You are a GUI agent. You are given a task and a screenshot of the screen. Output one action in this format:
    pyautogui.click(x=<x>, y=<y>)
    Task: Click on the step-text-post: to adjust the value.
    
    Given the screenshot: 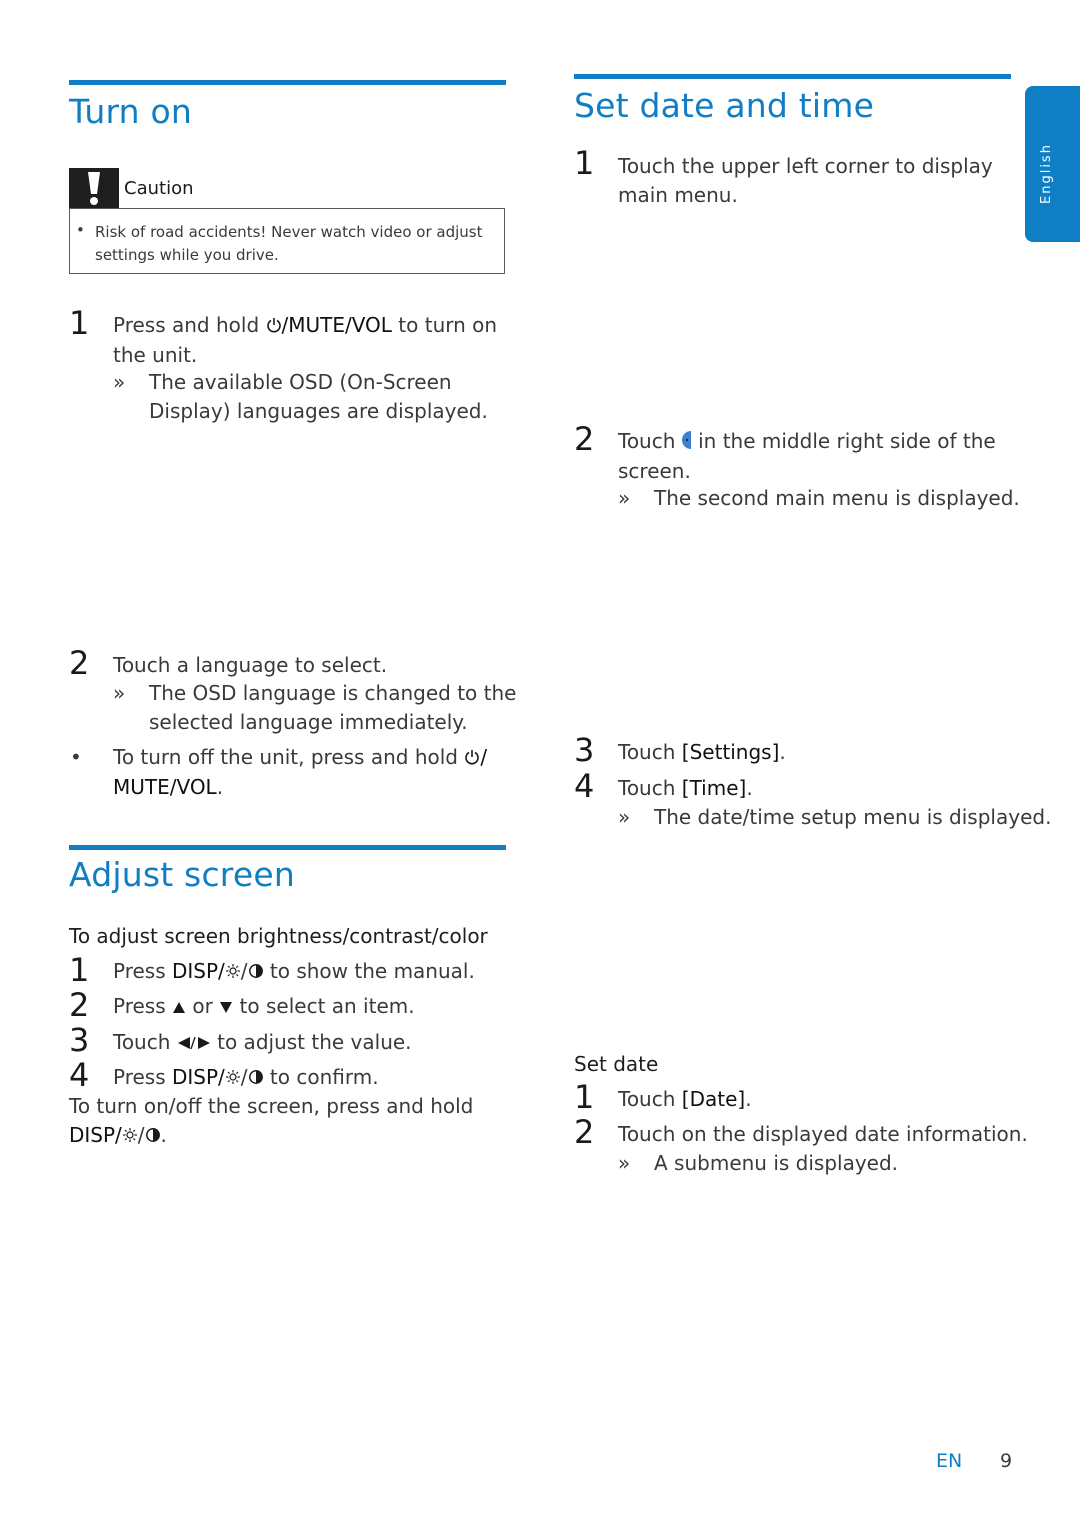 What is the action you would take?
    pyautogui.click(x=311, y=1042)
    